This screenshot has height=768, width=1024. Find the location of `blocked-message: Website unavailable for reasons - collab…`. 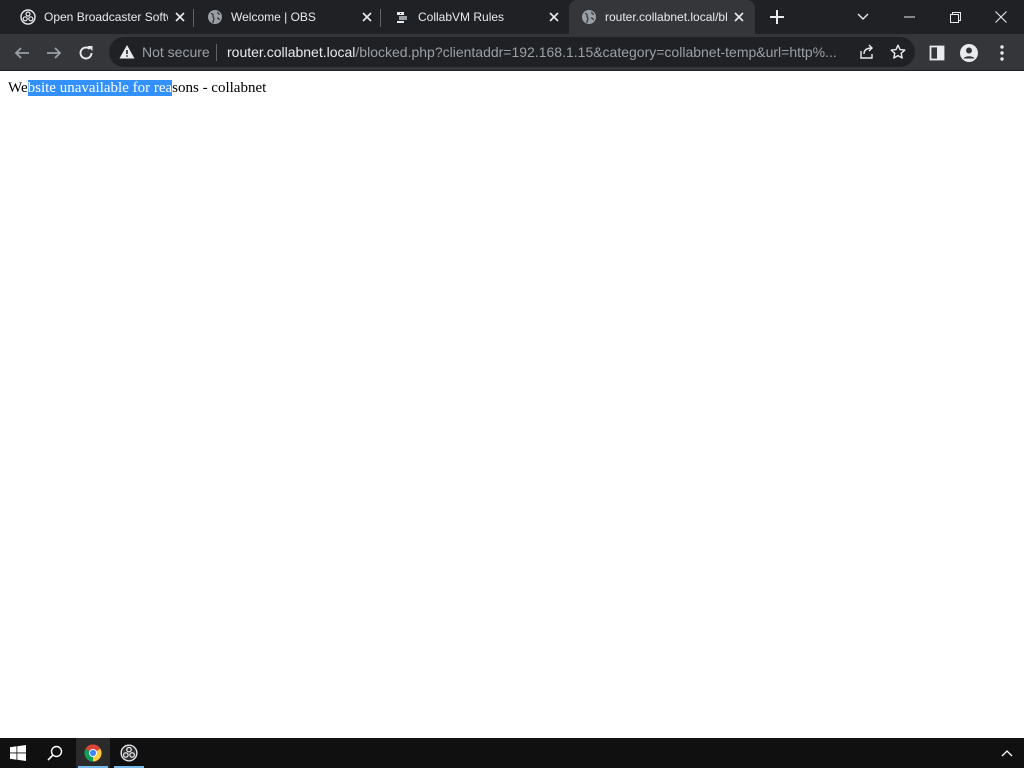

blocked-message: Website unavailable for reasons - collab… is located at coordinates (137, 88).